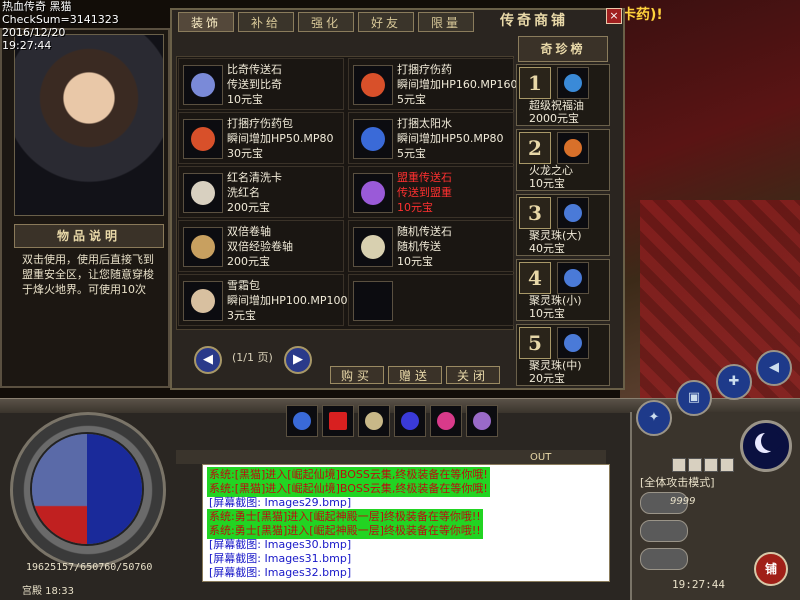 The height and width of the screenshot is (600, 800). I want to click on shop-item: 随机传送石 随机传送 10元宝, so click(431, 246).